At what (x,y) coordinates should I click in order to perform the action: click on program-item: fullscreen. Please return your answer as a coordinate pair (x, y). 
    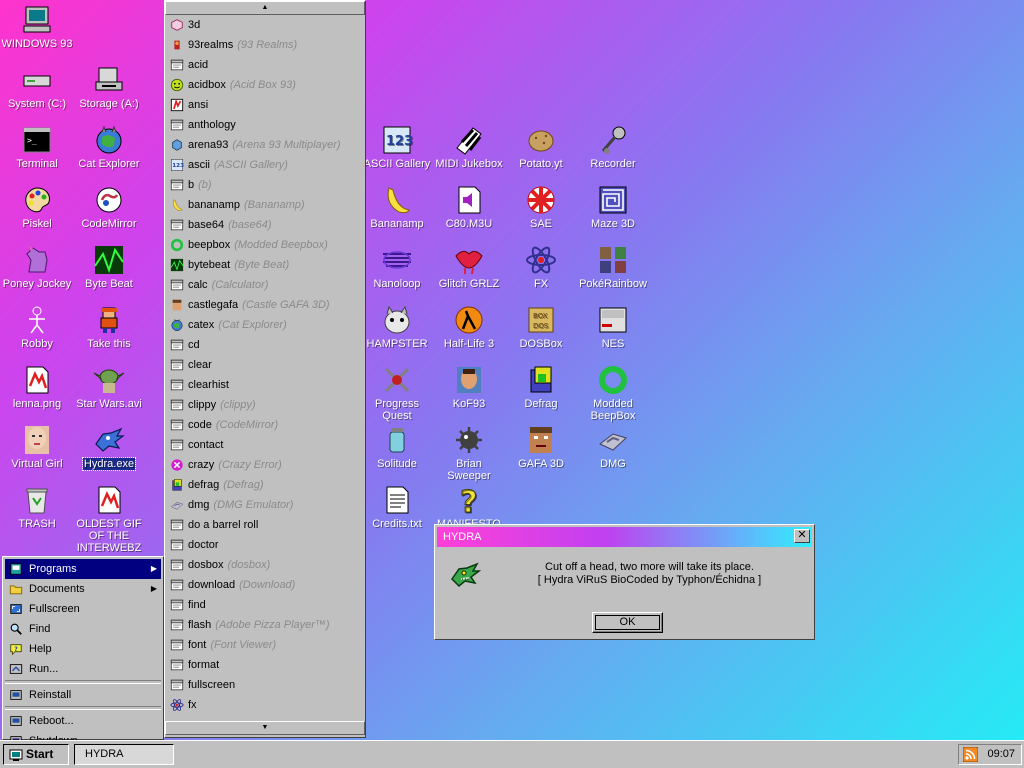
    Looking at the image, I should click on (265, 685).